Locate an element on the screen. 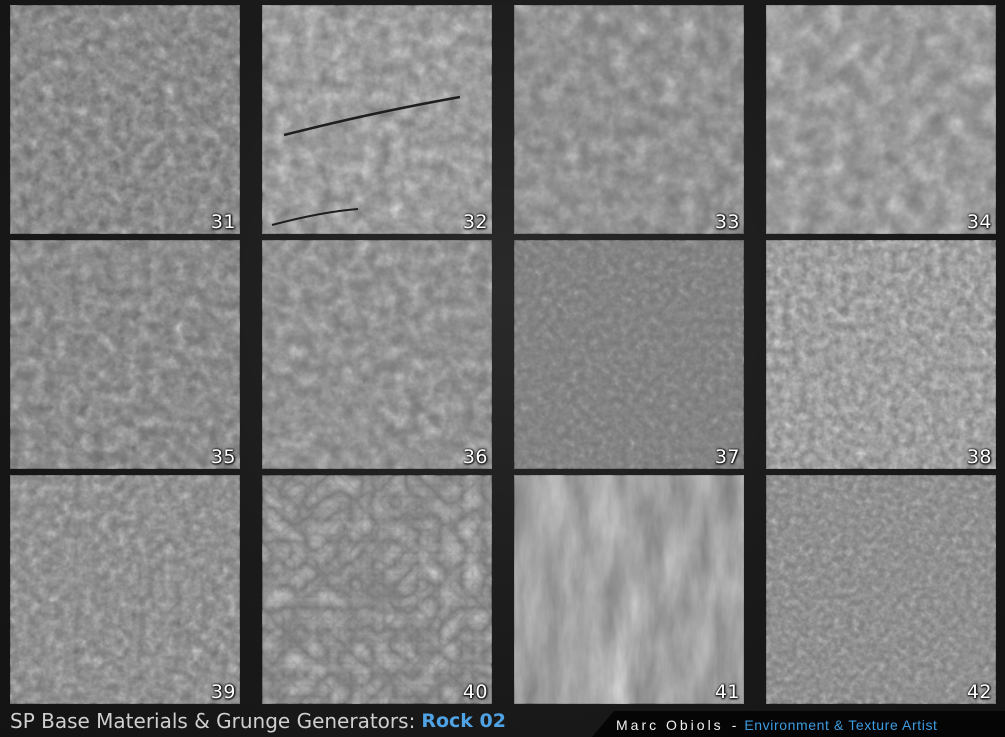 The height and width of the screenshot is (737, 1005). rock-texture-31-image is located at coordinates (125, 119).